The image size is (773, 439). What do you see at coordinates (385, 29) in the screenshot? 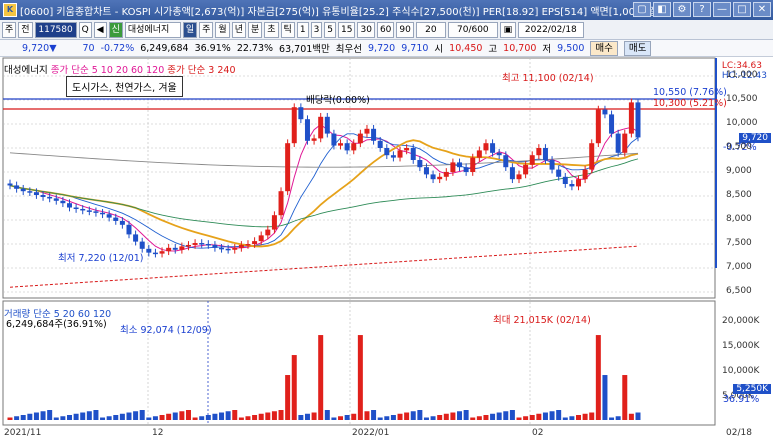
I see `interval-60: 60` at bounding box center [385, 29].